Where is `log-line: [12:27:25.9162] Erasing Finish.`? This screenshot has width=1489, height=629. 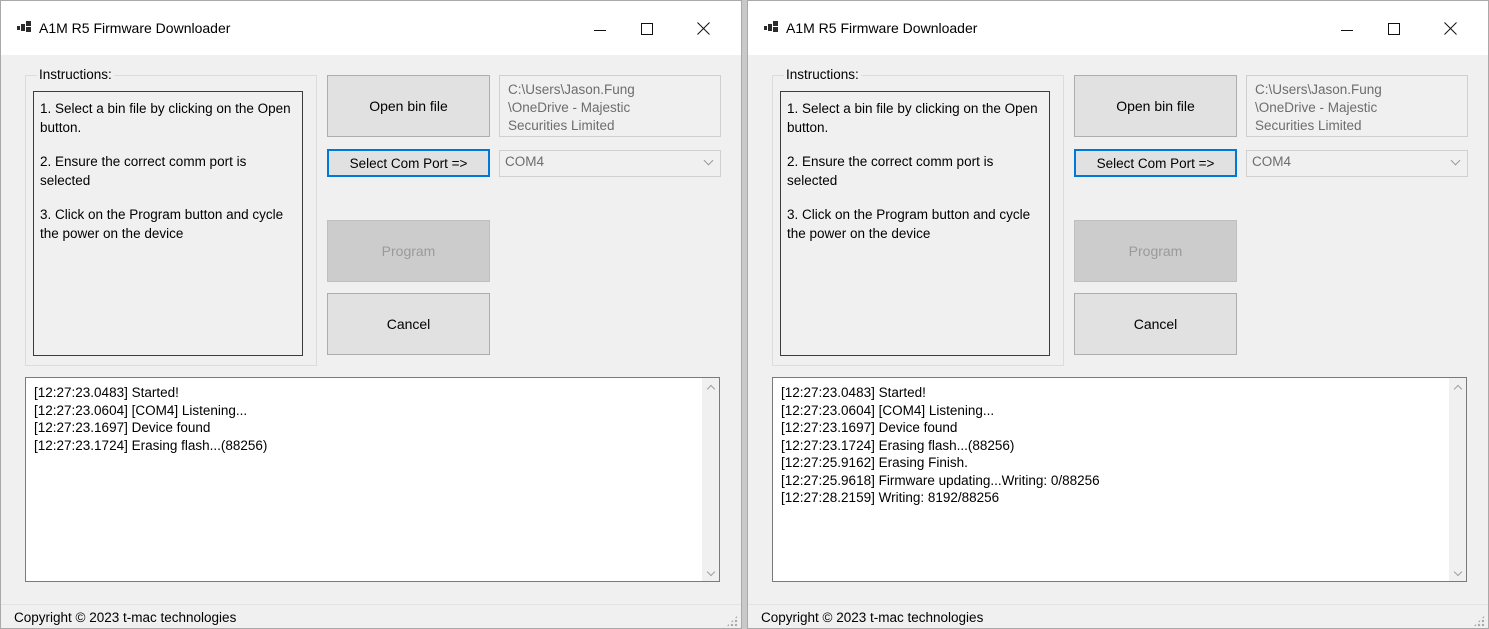 log-line: [12:27:25.9162] Erasing Finish. is located at coordinates (874, 462).